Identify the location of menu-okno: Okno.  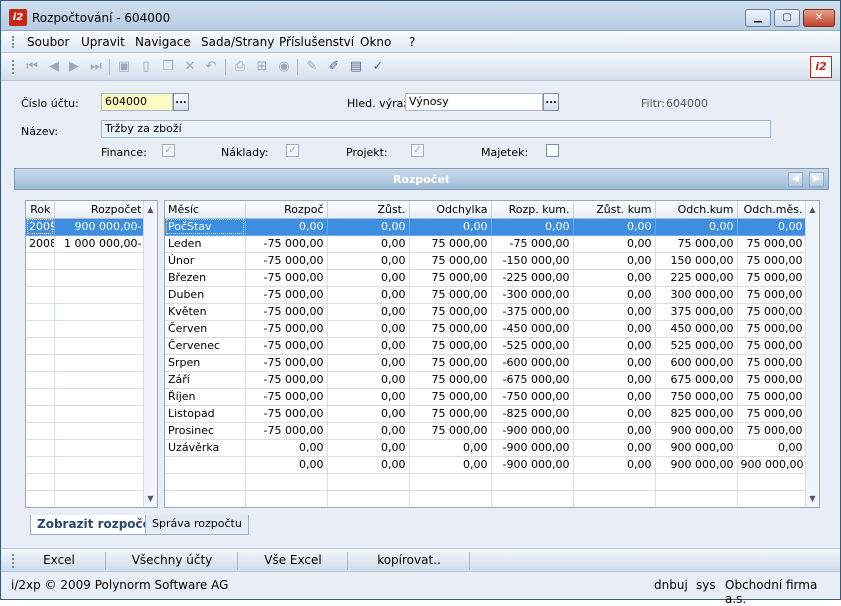
(375, 42).